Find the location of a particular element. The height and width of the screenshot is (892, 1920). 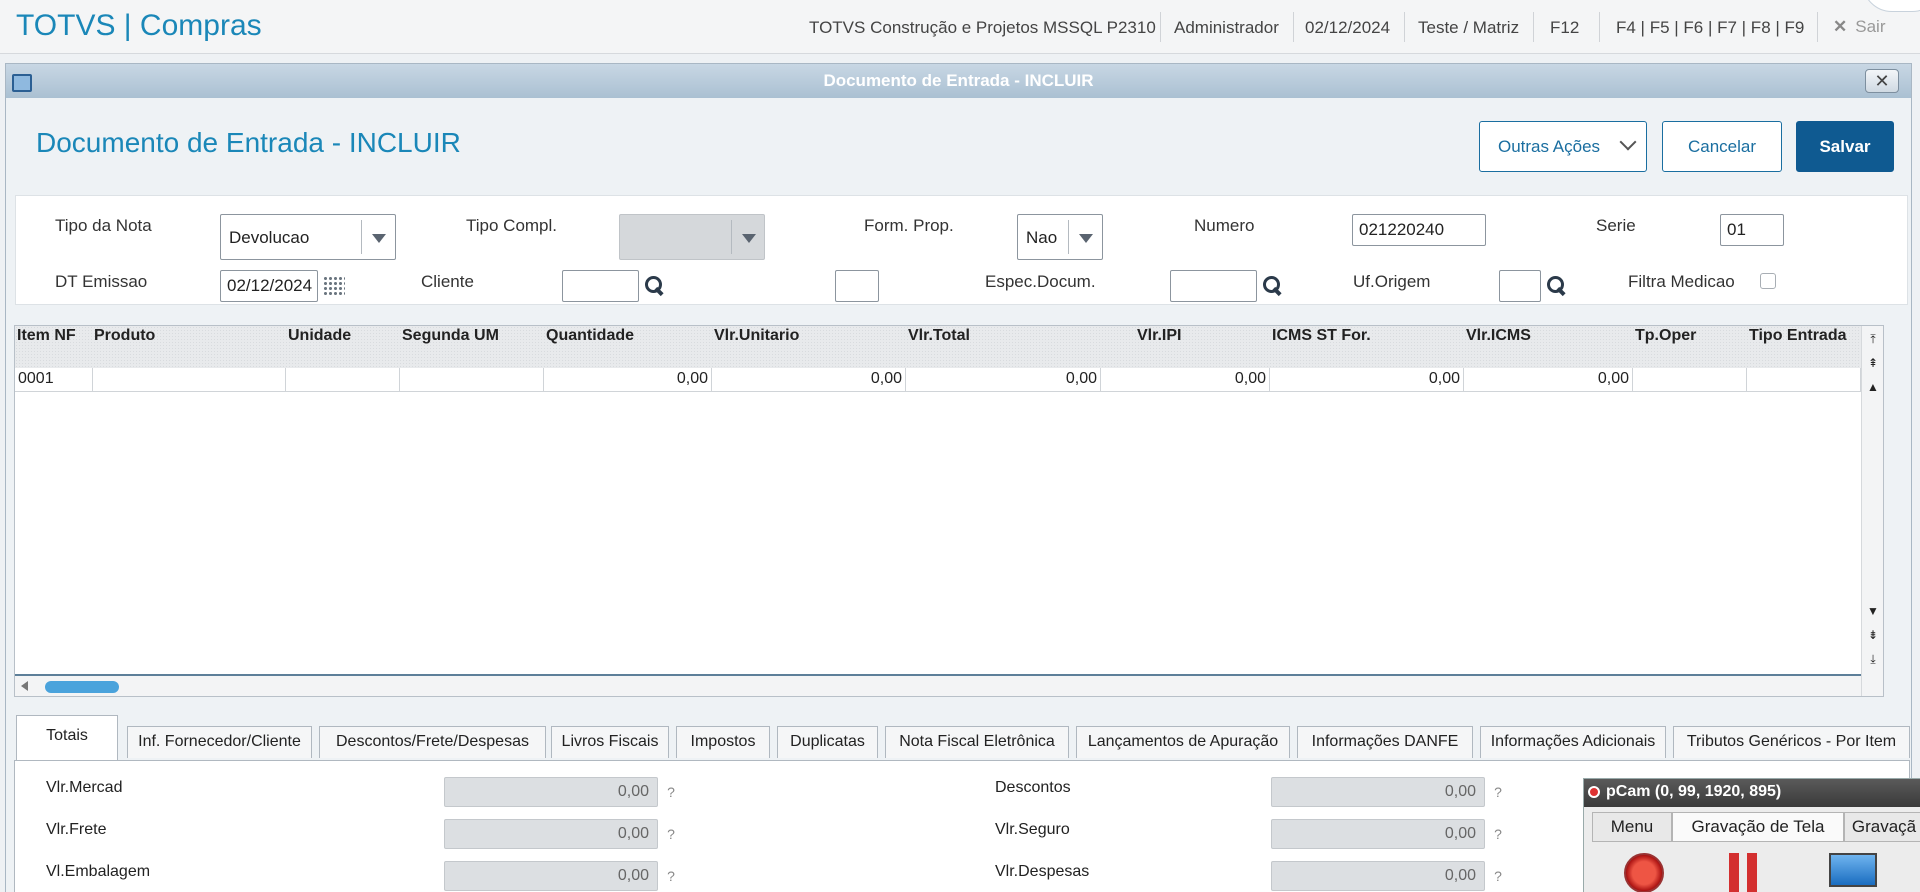

other-actions-button: Outras Ações is located at coordinates (1563, 146).